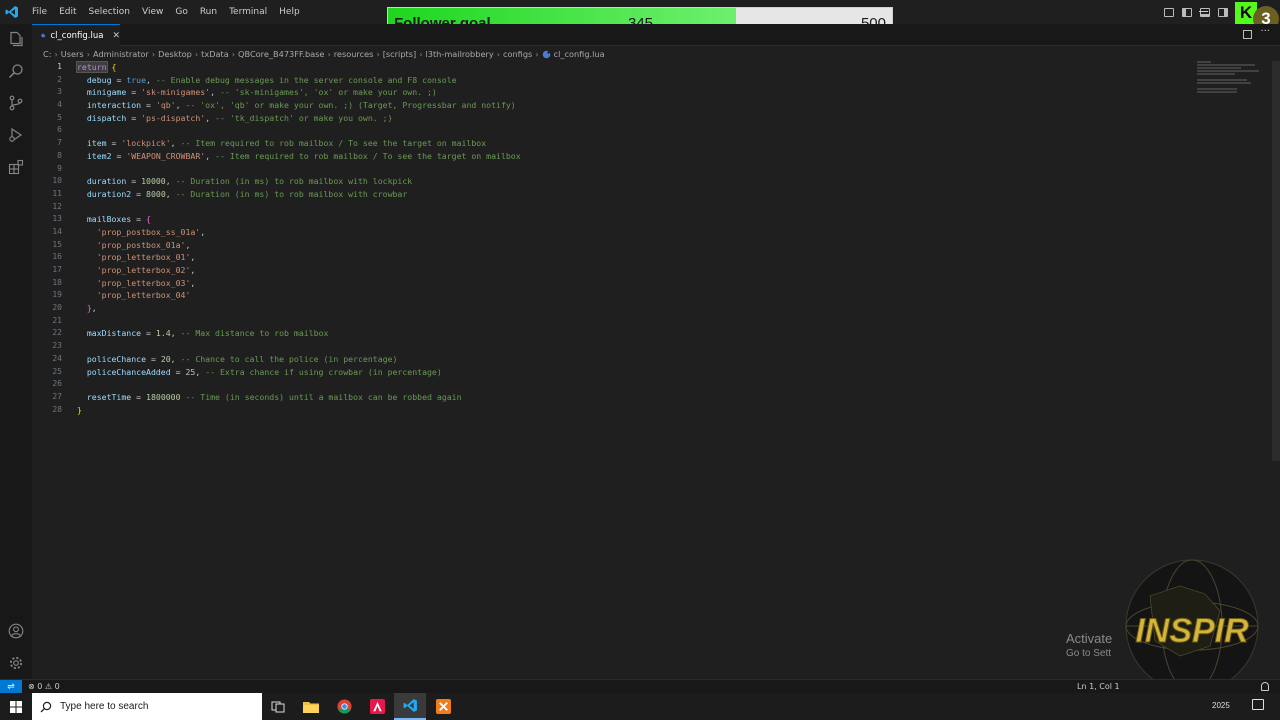 The height and width of the screenshot is (720, 1280). I want to click on code-token: resetTime, so click(109, 396).